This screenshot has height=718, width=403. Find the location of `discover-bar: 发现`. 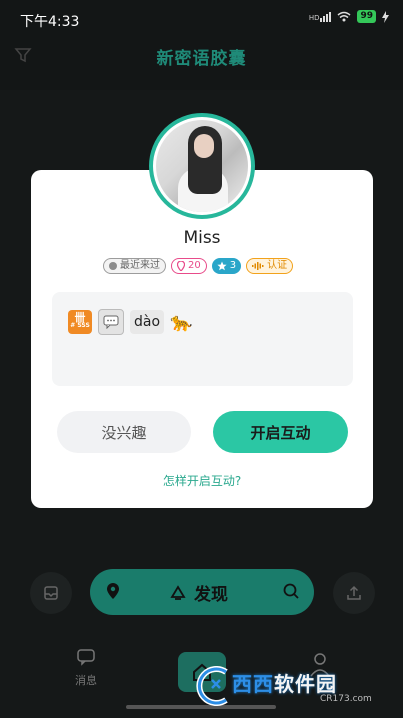

discover-bar: 发现 is located at coordinates (202, 592).